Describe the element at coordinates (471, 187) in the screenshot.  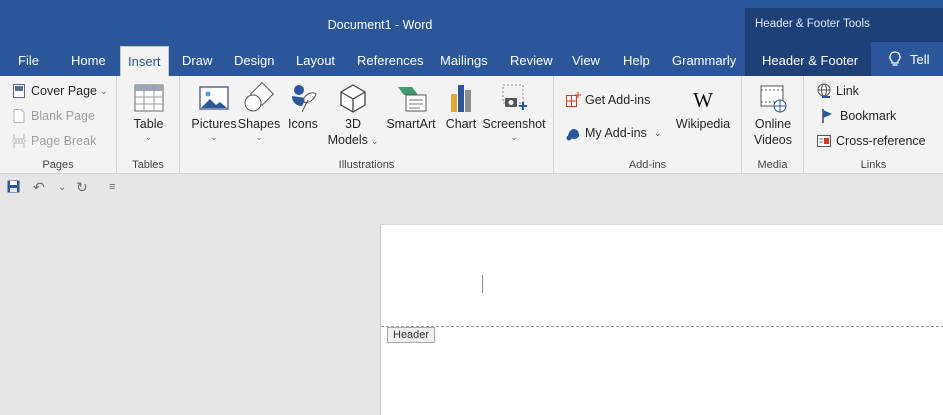
I see `quick-access-toolbar: ↶ ⌄ ↻ ≡` at that location.